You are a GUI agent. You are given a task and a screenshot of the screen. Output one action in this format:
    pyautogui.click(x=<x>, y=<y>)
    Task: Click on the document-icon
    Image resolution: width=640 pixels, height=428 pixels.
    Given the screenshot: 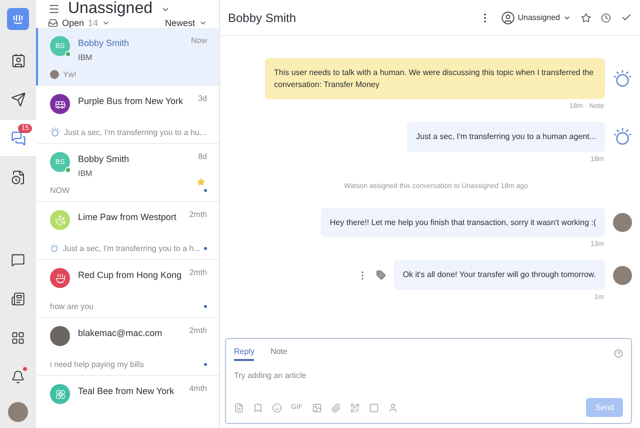 What is the action you would take?
    pyautogui.click(x=239, y=407)
    